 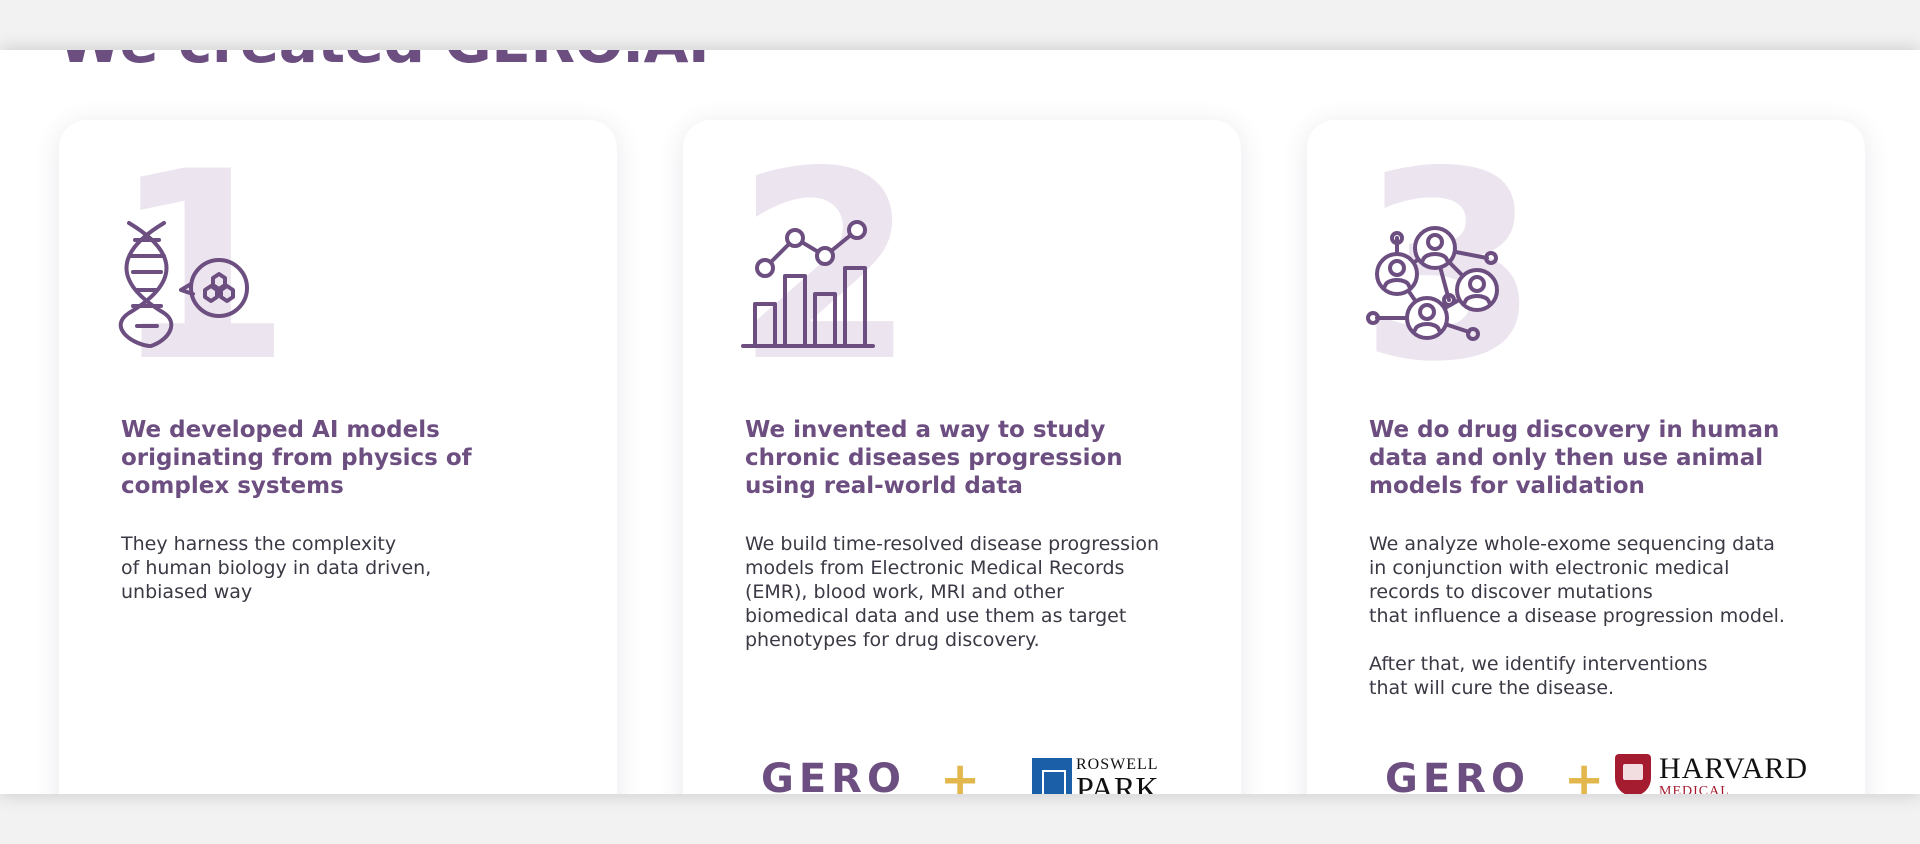 What do you see at coordinates (808, 284) in the screenshot?
I see `growth-chart-icon` at bounding box center [808, 284].